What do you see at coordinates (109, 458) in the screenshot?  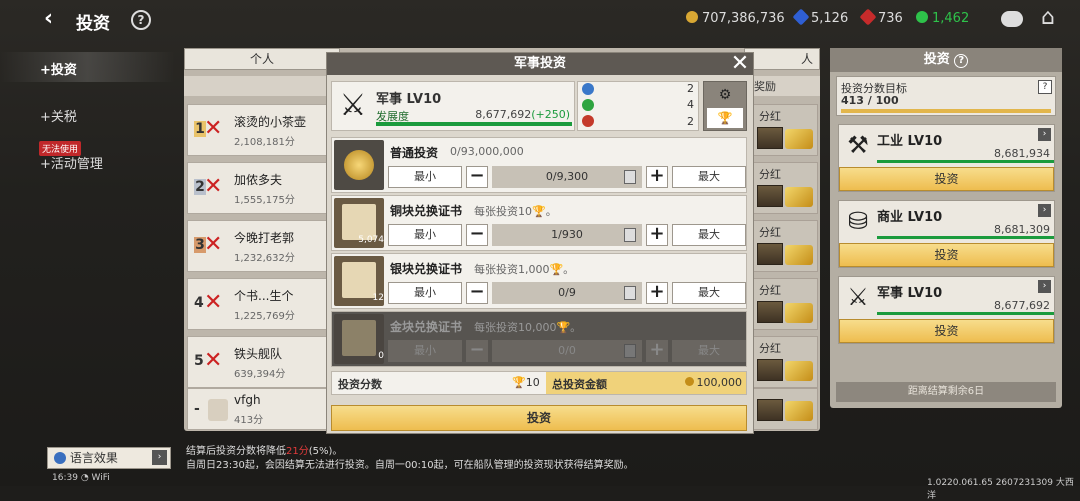 I see `language-effect-button: 语言效果 ›` at bounding box center [109, 458].